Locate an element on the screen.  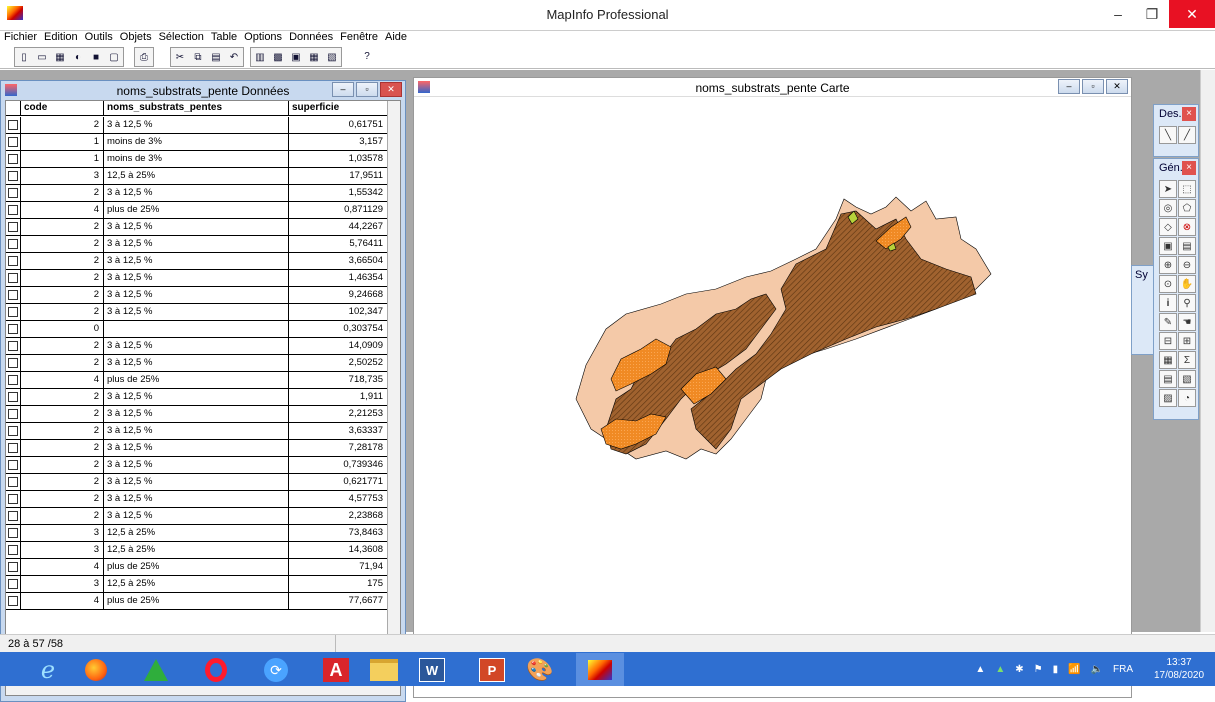
menu-item-fenêtre: Fenêtre is located at coordinates (359, 37).